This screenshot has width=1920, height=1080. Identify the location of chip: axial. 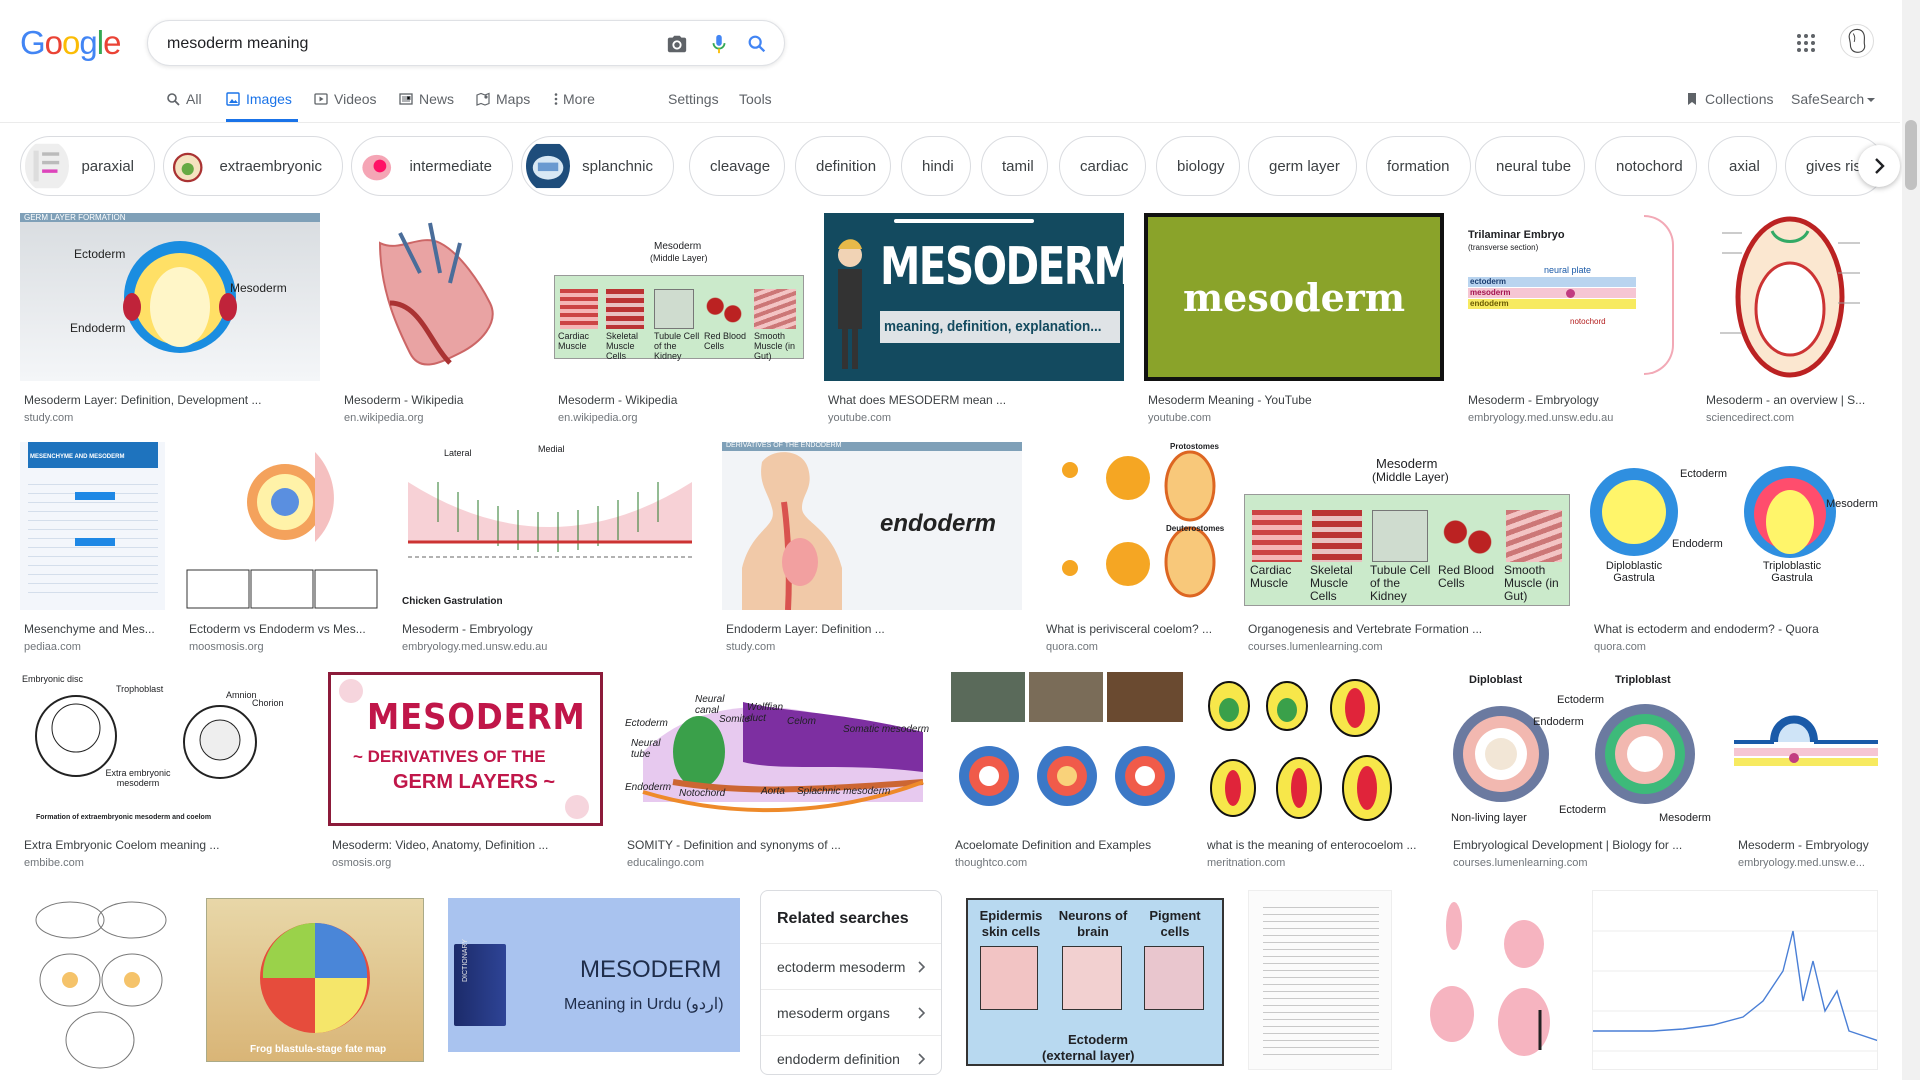
(1742, 166).